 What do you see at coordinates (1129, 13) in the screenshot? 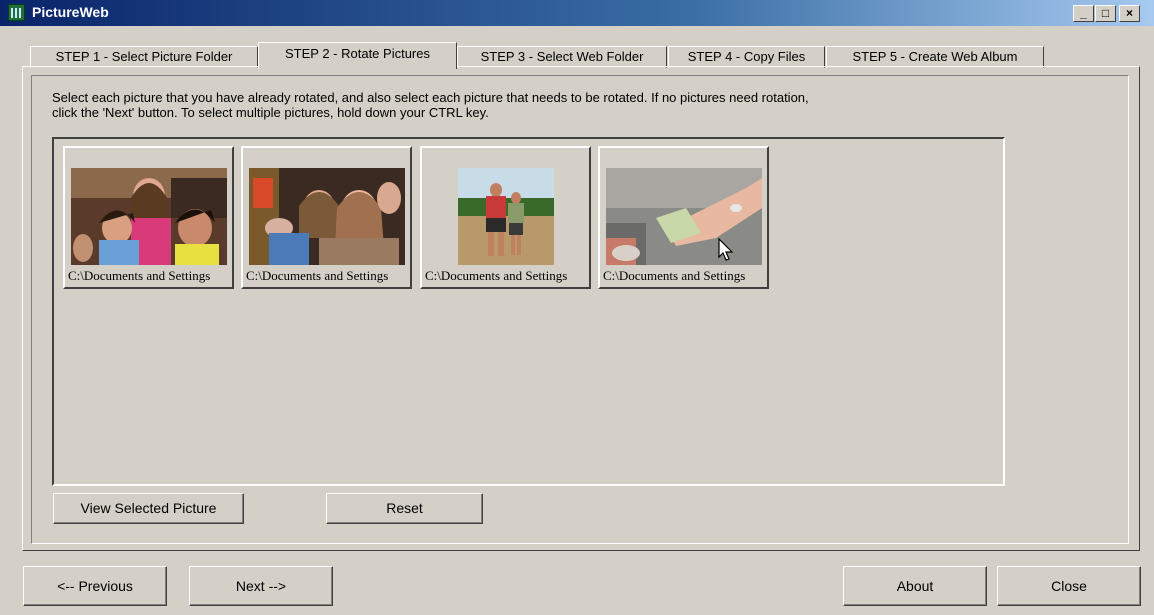
I see `close-window-button: ×` at bounding box center [1129, 13].